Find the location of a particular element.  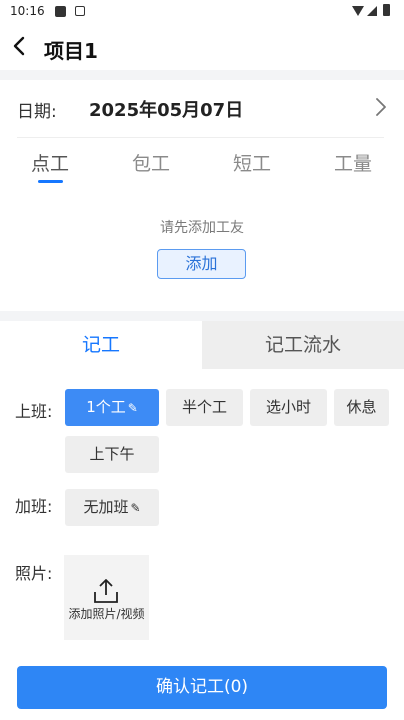

status-time: 10:16 is located at coordinates (27, 11).